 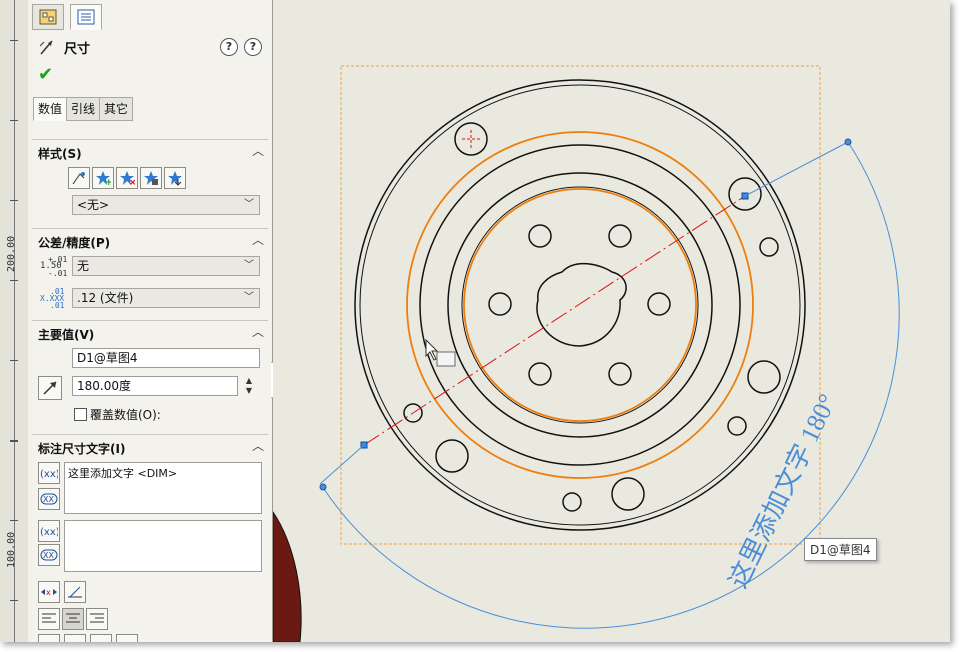 I want to click on dimension-text-group-title: 标注尺寸文字(I), so click(x=82, y=449).